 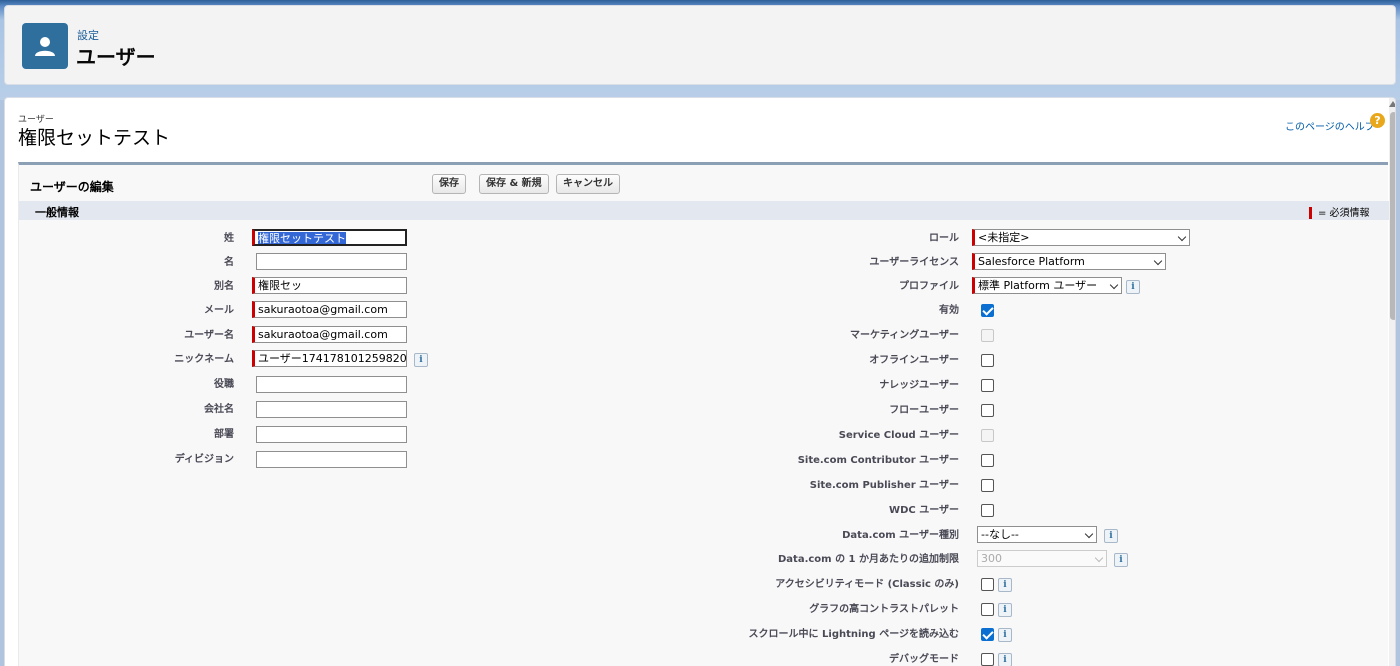 What do you see at coordinates (867, 584) in the screenshot?
I see `accessibility-mode-label: アクセシビリティモード (Classic のみ)` at bounding box center [867, 584].